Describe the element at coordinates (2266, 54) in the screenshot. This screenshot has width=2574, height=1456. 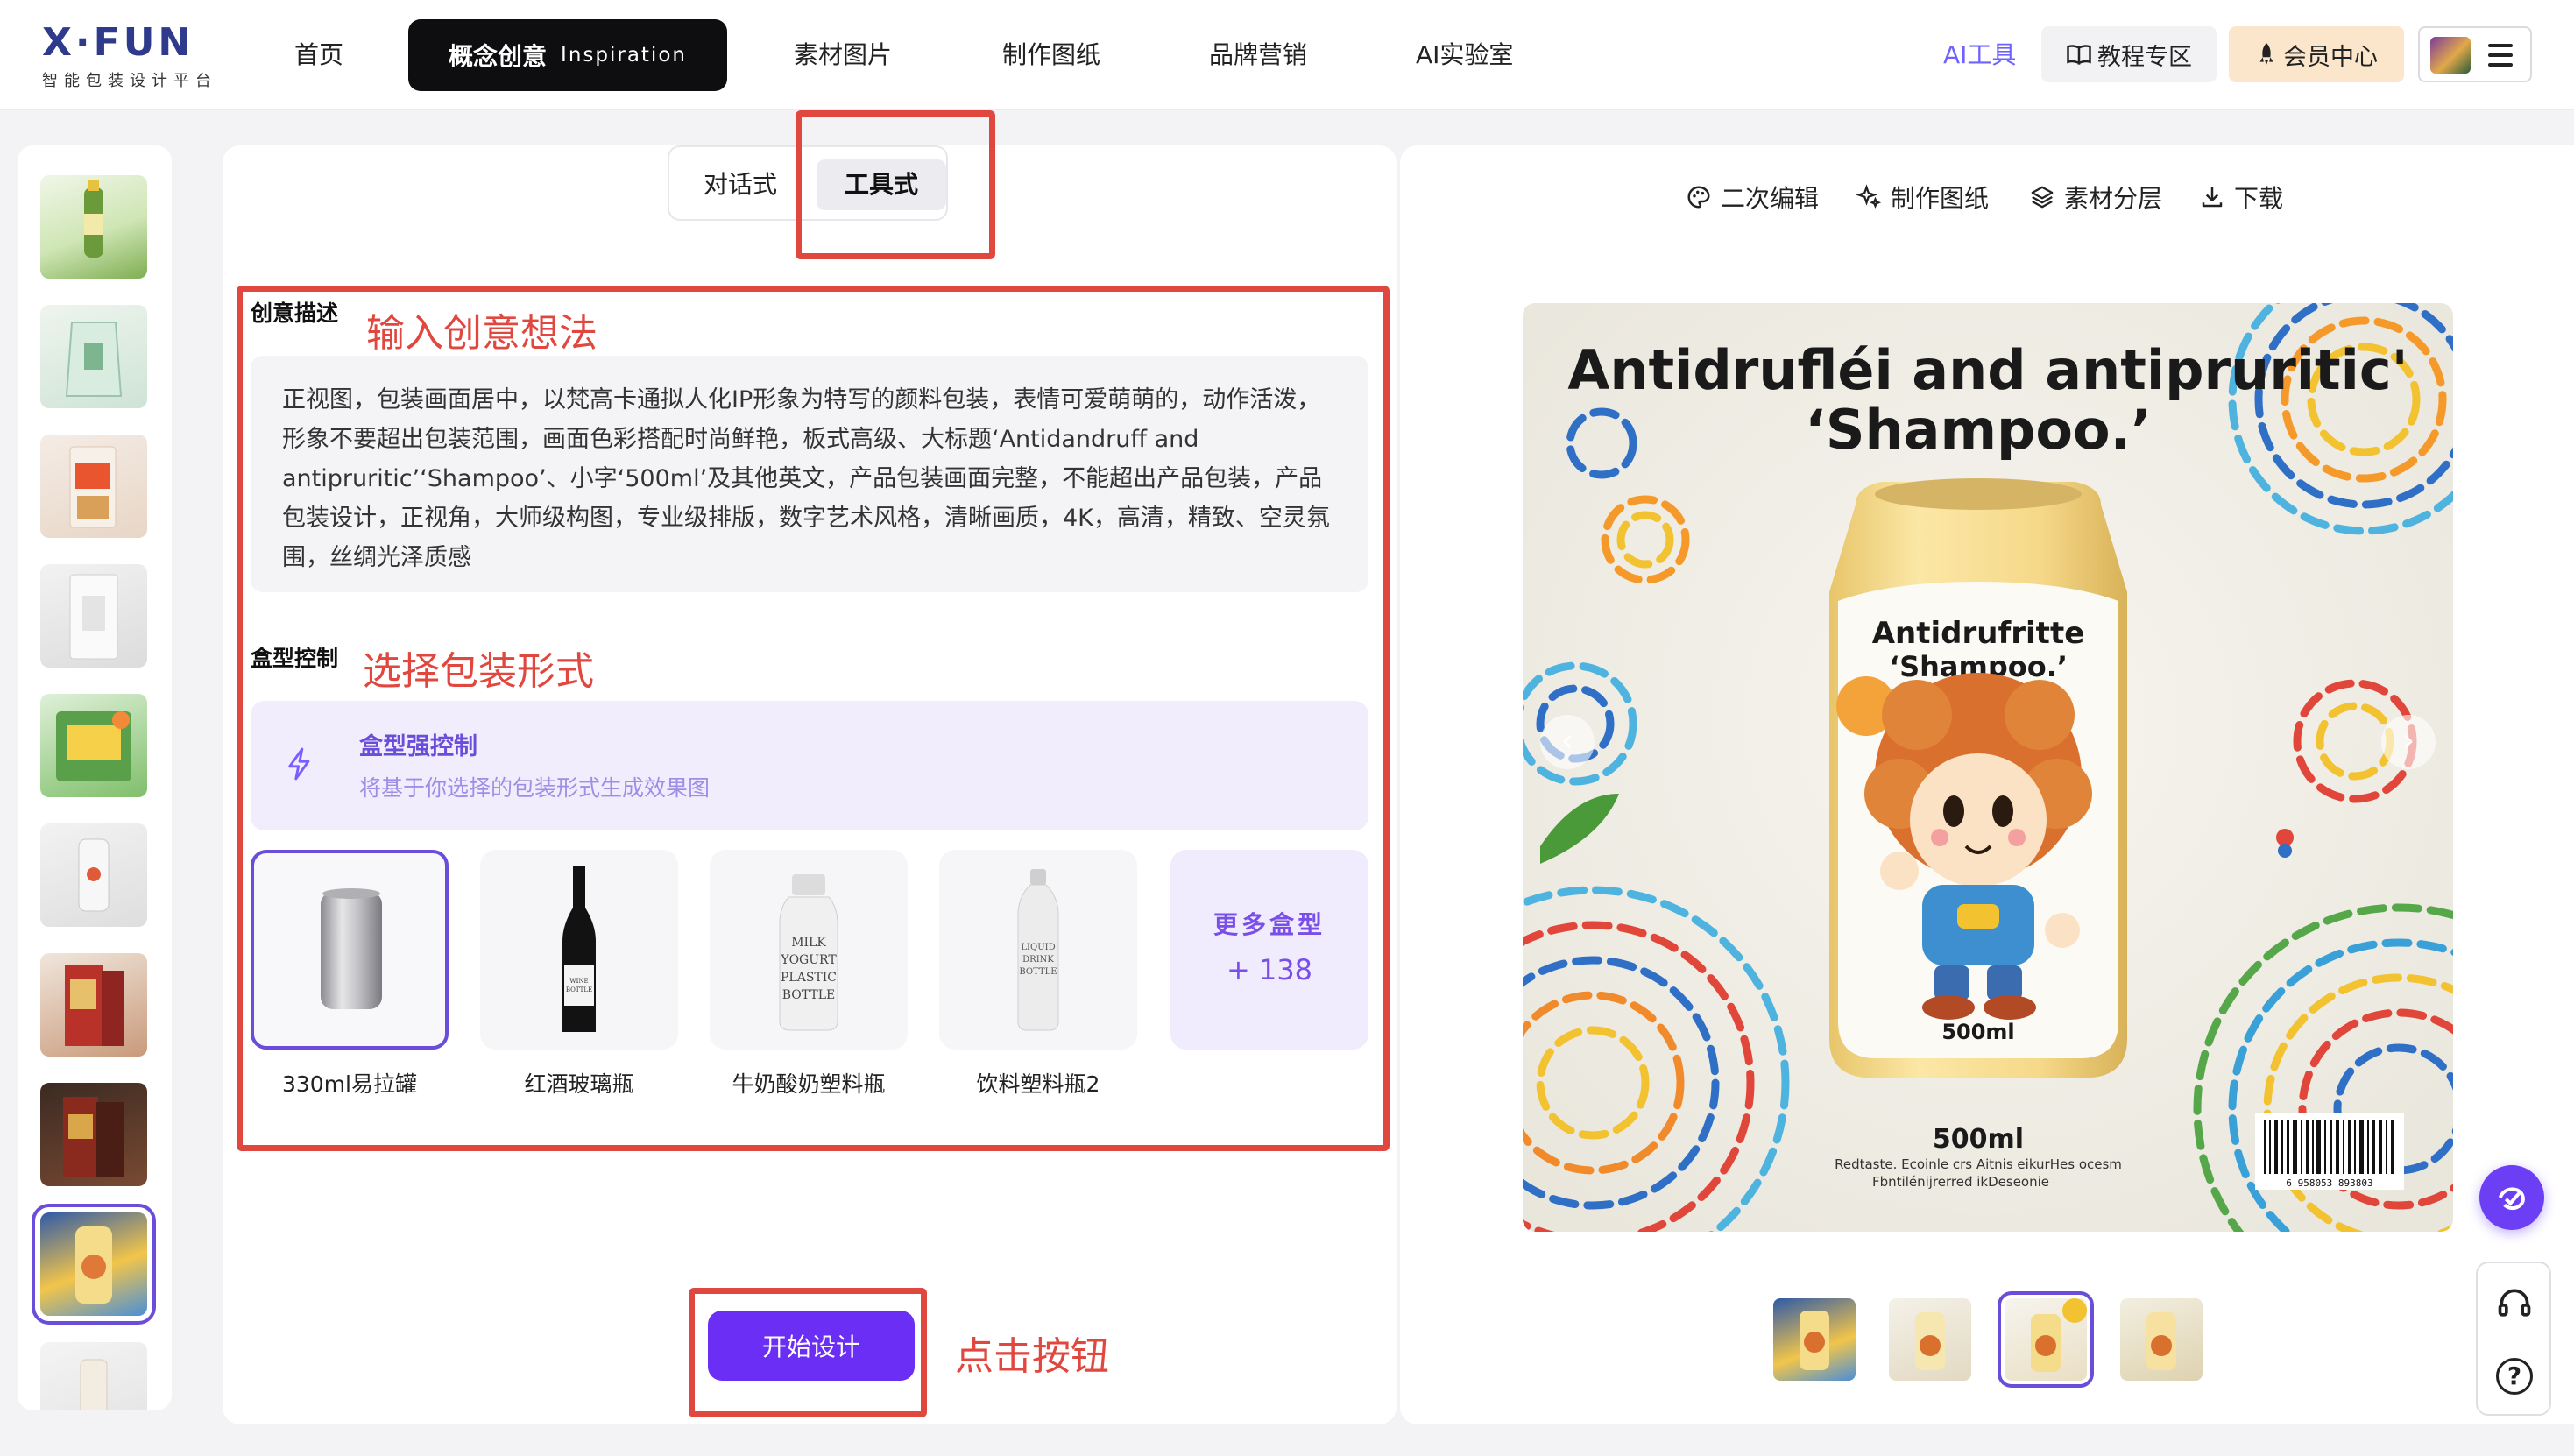
I see `rocket-icon` at that location.